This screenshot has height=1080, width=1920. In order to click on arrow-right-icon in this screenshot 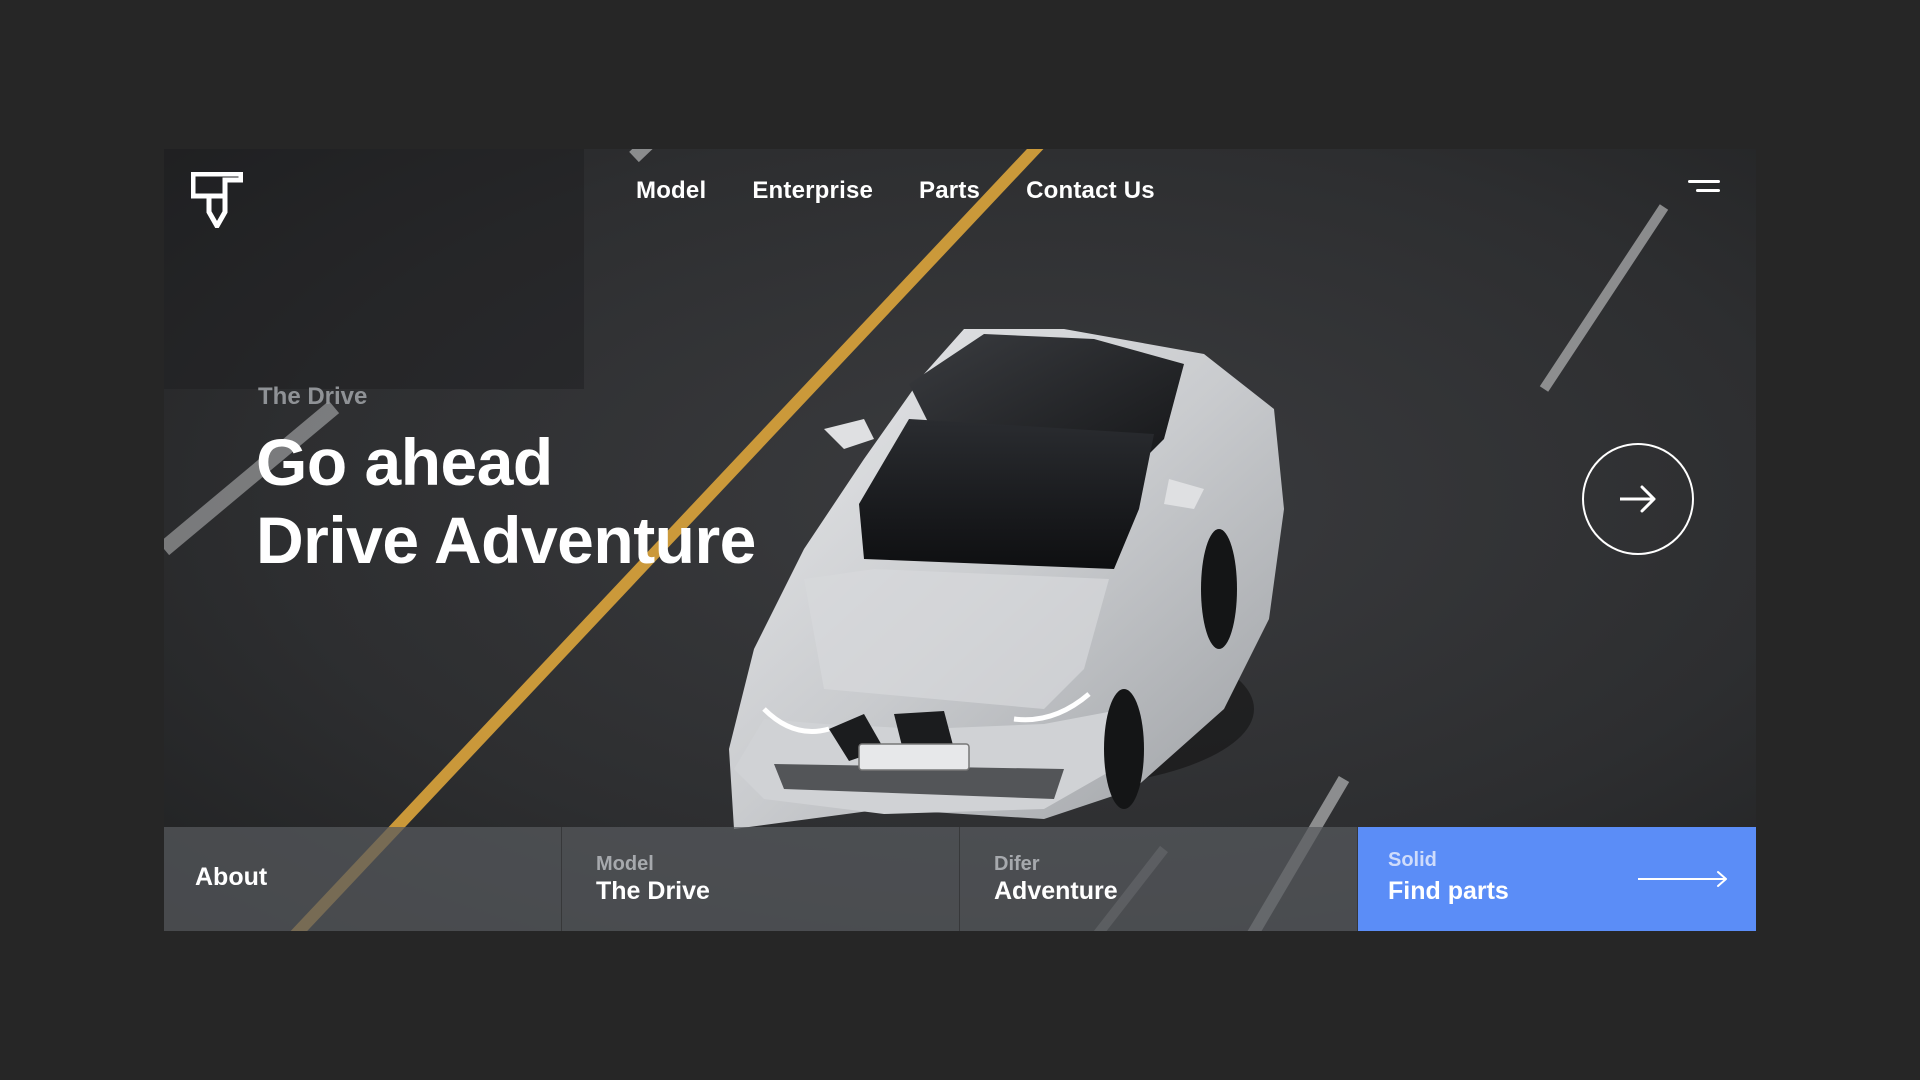, I will do `click(1638, 499)`.